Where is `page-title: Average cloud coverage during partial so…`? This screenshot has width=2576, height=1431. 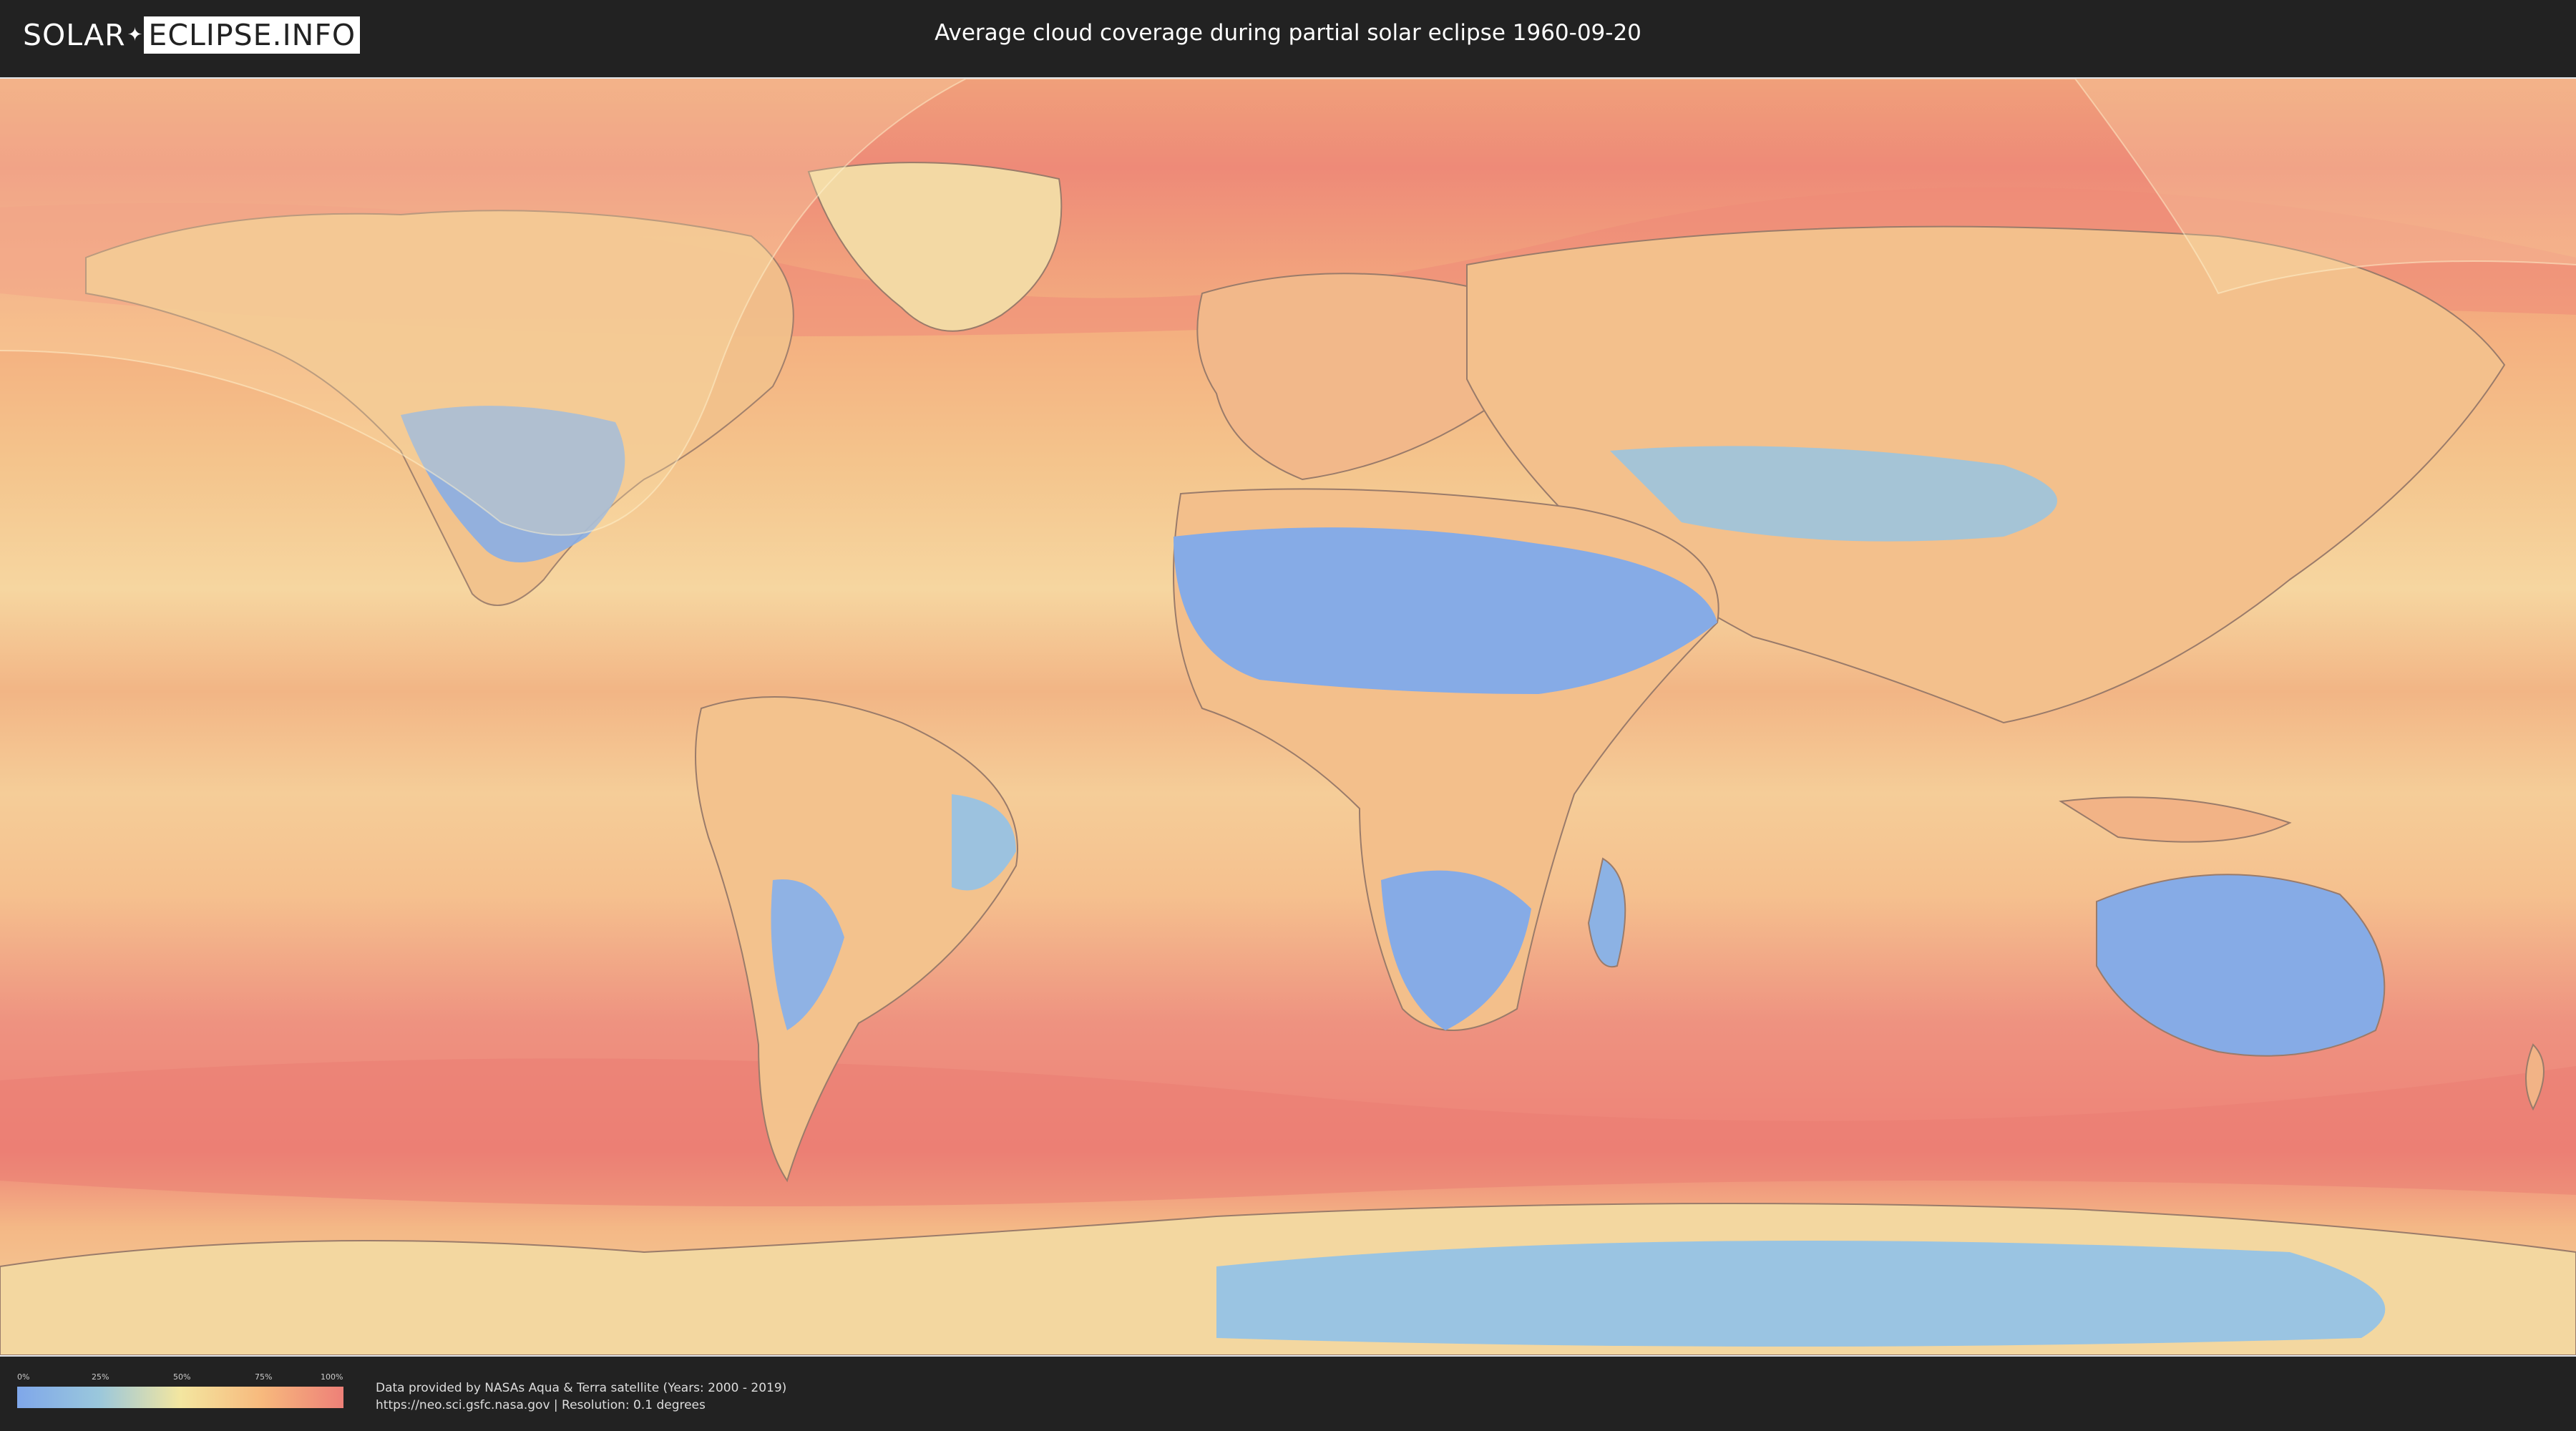
page-title: Average cloud coverage during partial so… is located at coordinates (1288, 33).